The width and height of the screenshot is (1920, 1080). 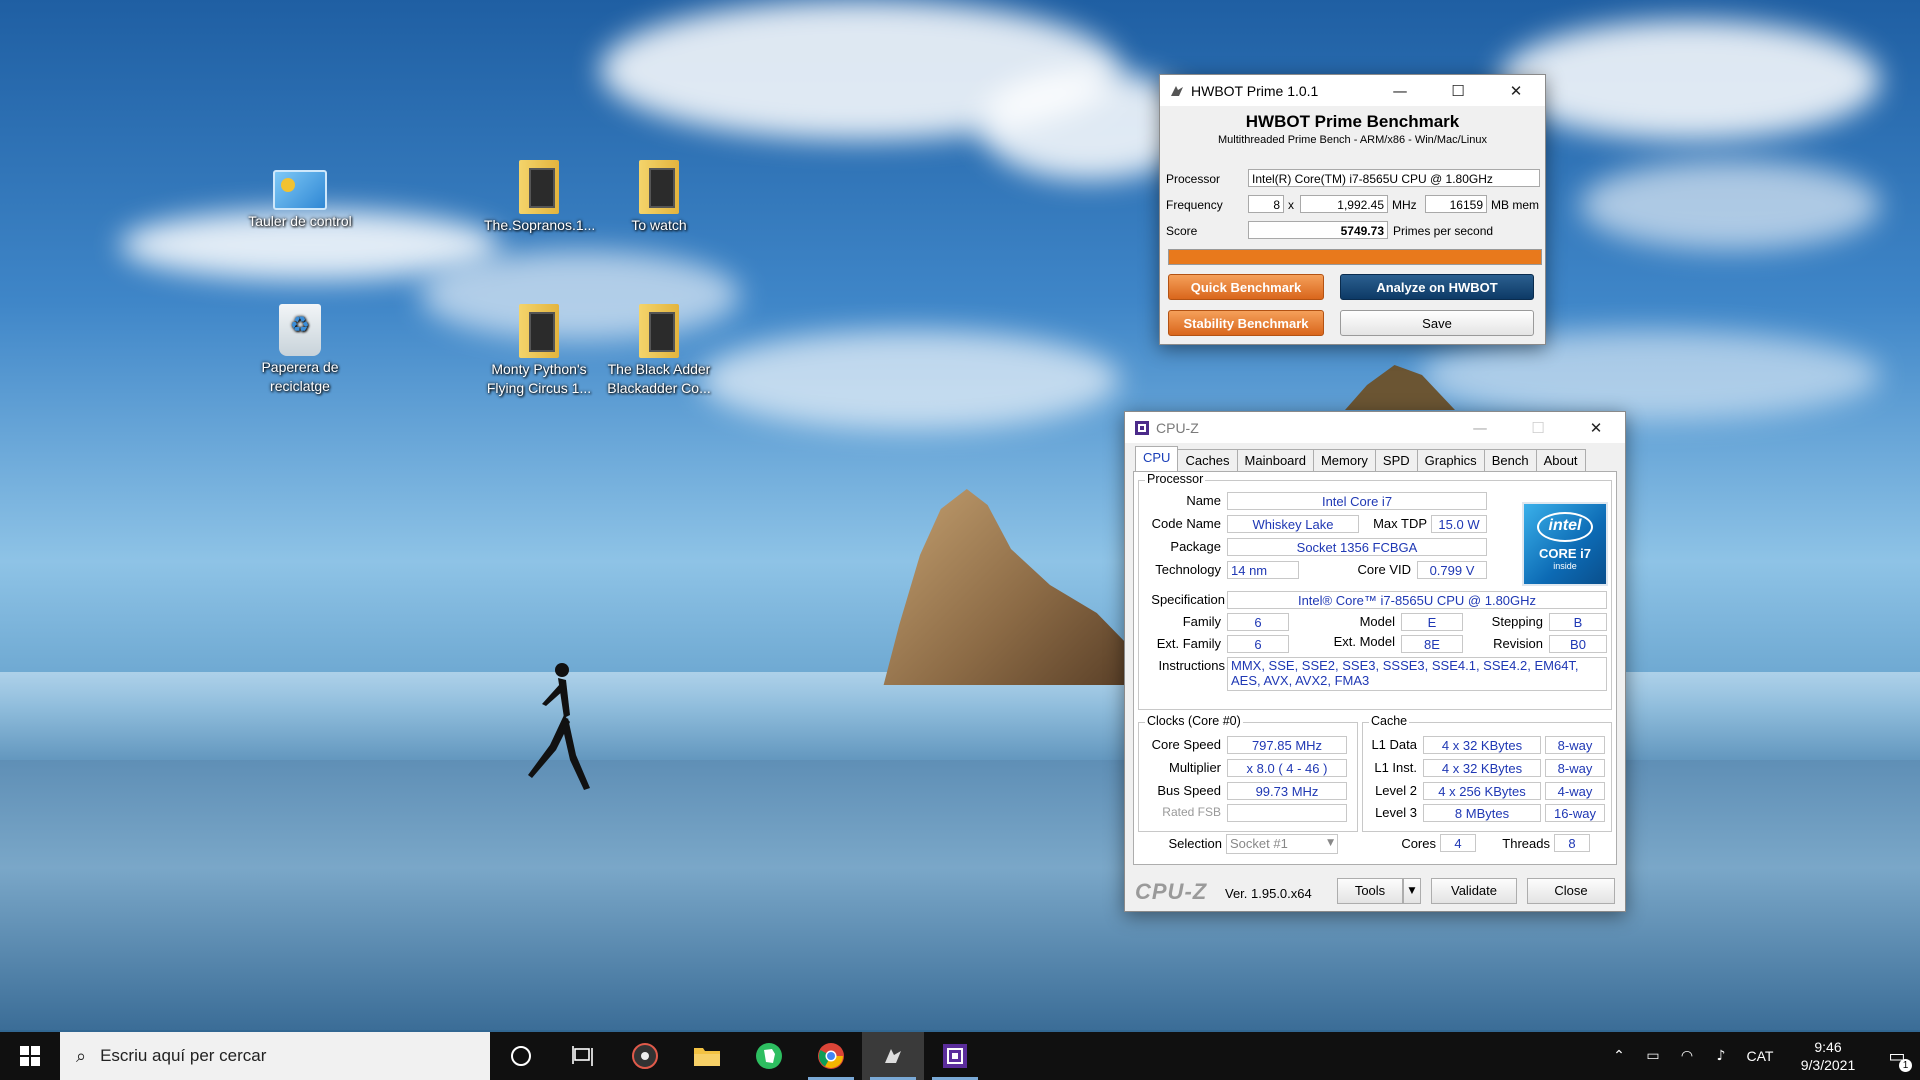 What do you see at coordinates (1258, 622) in the screenshot?
I see `family-value: 6` at bounding box center [1258, 622].